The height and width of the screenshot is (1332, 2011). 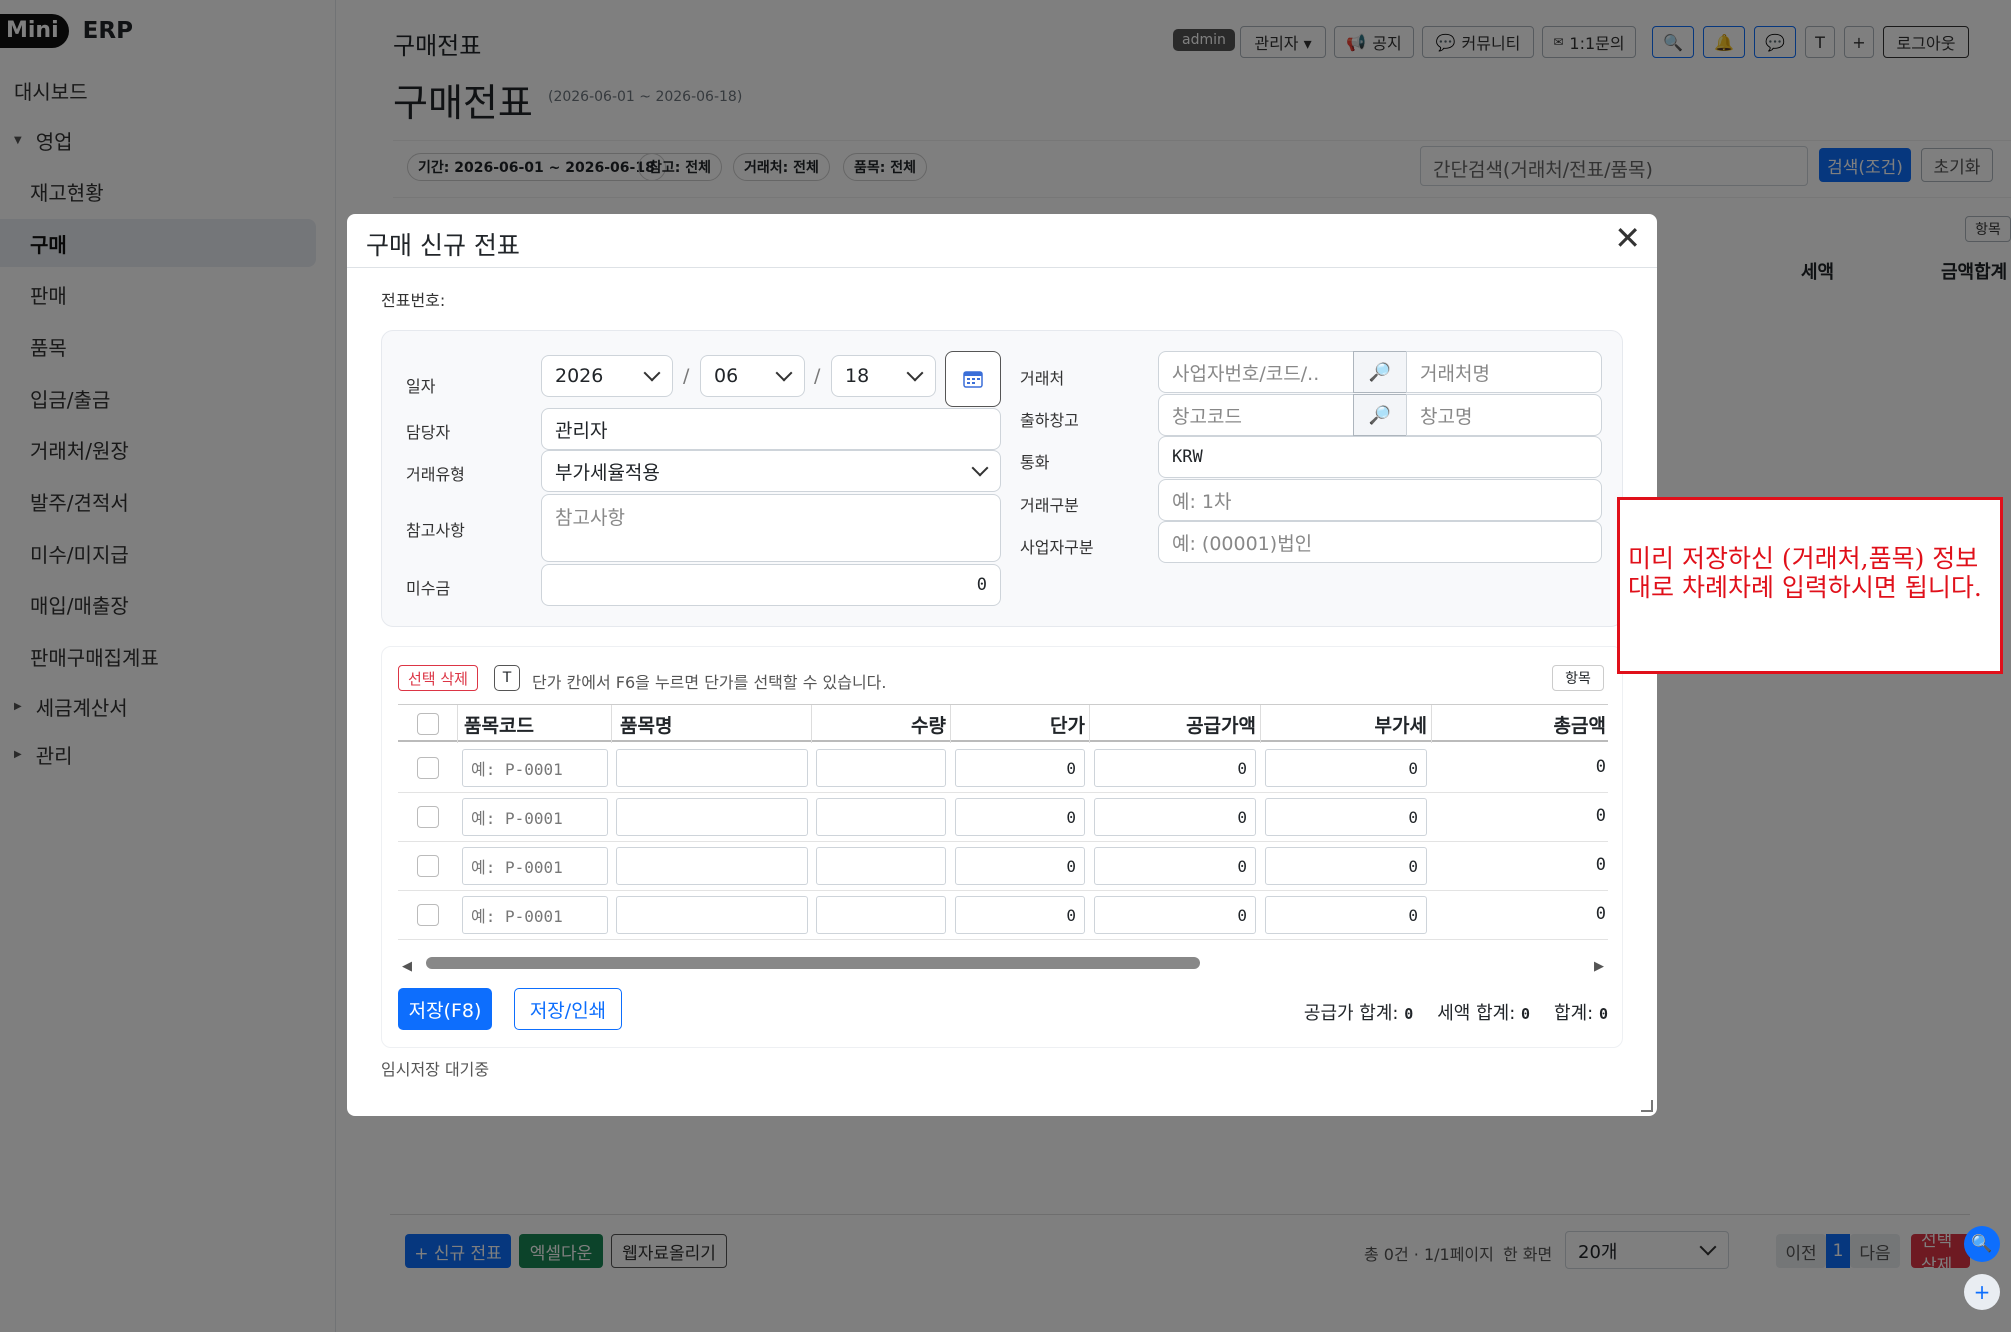 I want to click on search-icon: 🔍, so click(x=1982, y=1244).